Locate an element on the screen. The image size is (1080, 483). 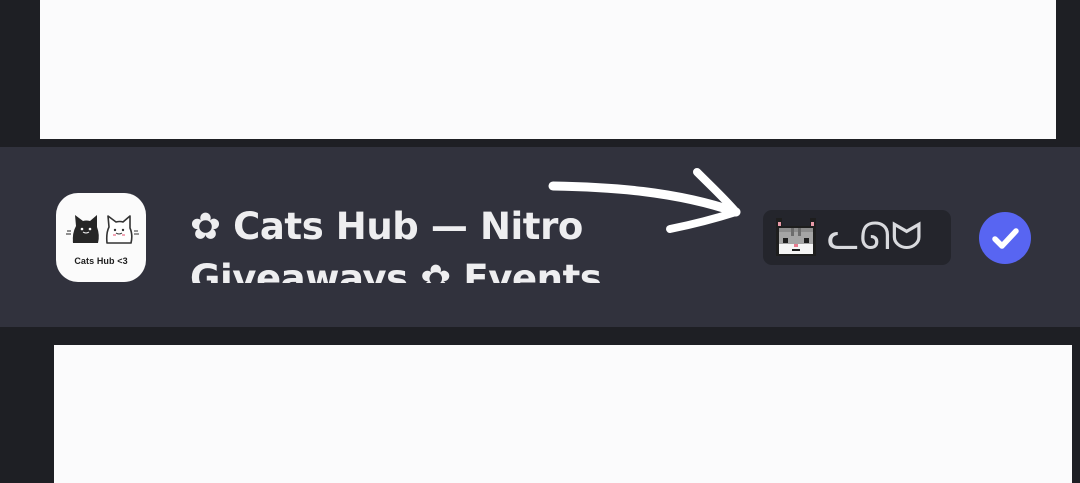
server-tag: ᓚᘏᗢ is located at coordinates (857, 237).